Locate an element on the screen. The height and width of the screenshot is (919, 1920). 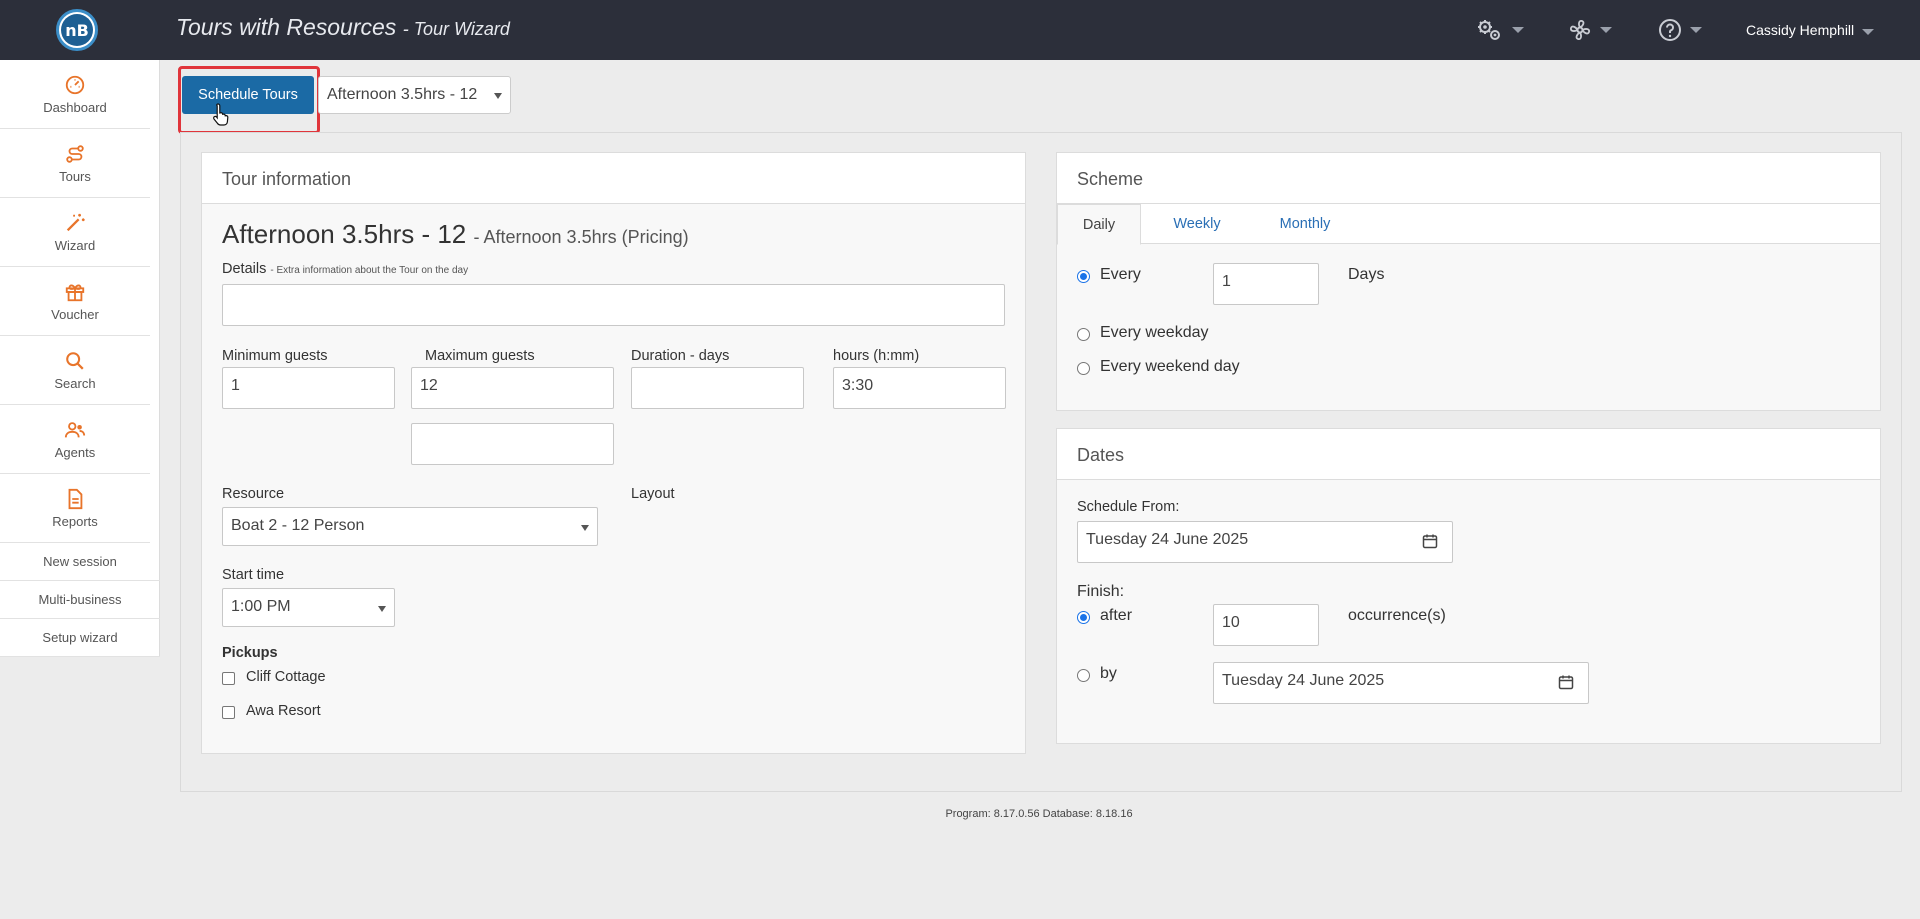
help-icon is located at coordinates (1670, 30).